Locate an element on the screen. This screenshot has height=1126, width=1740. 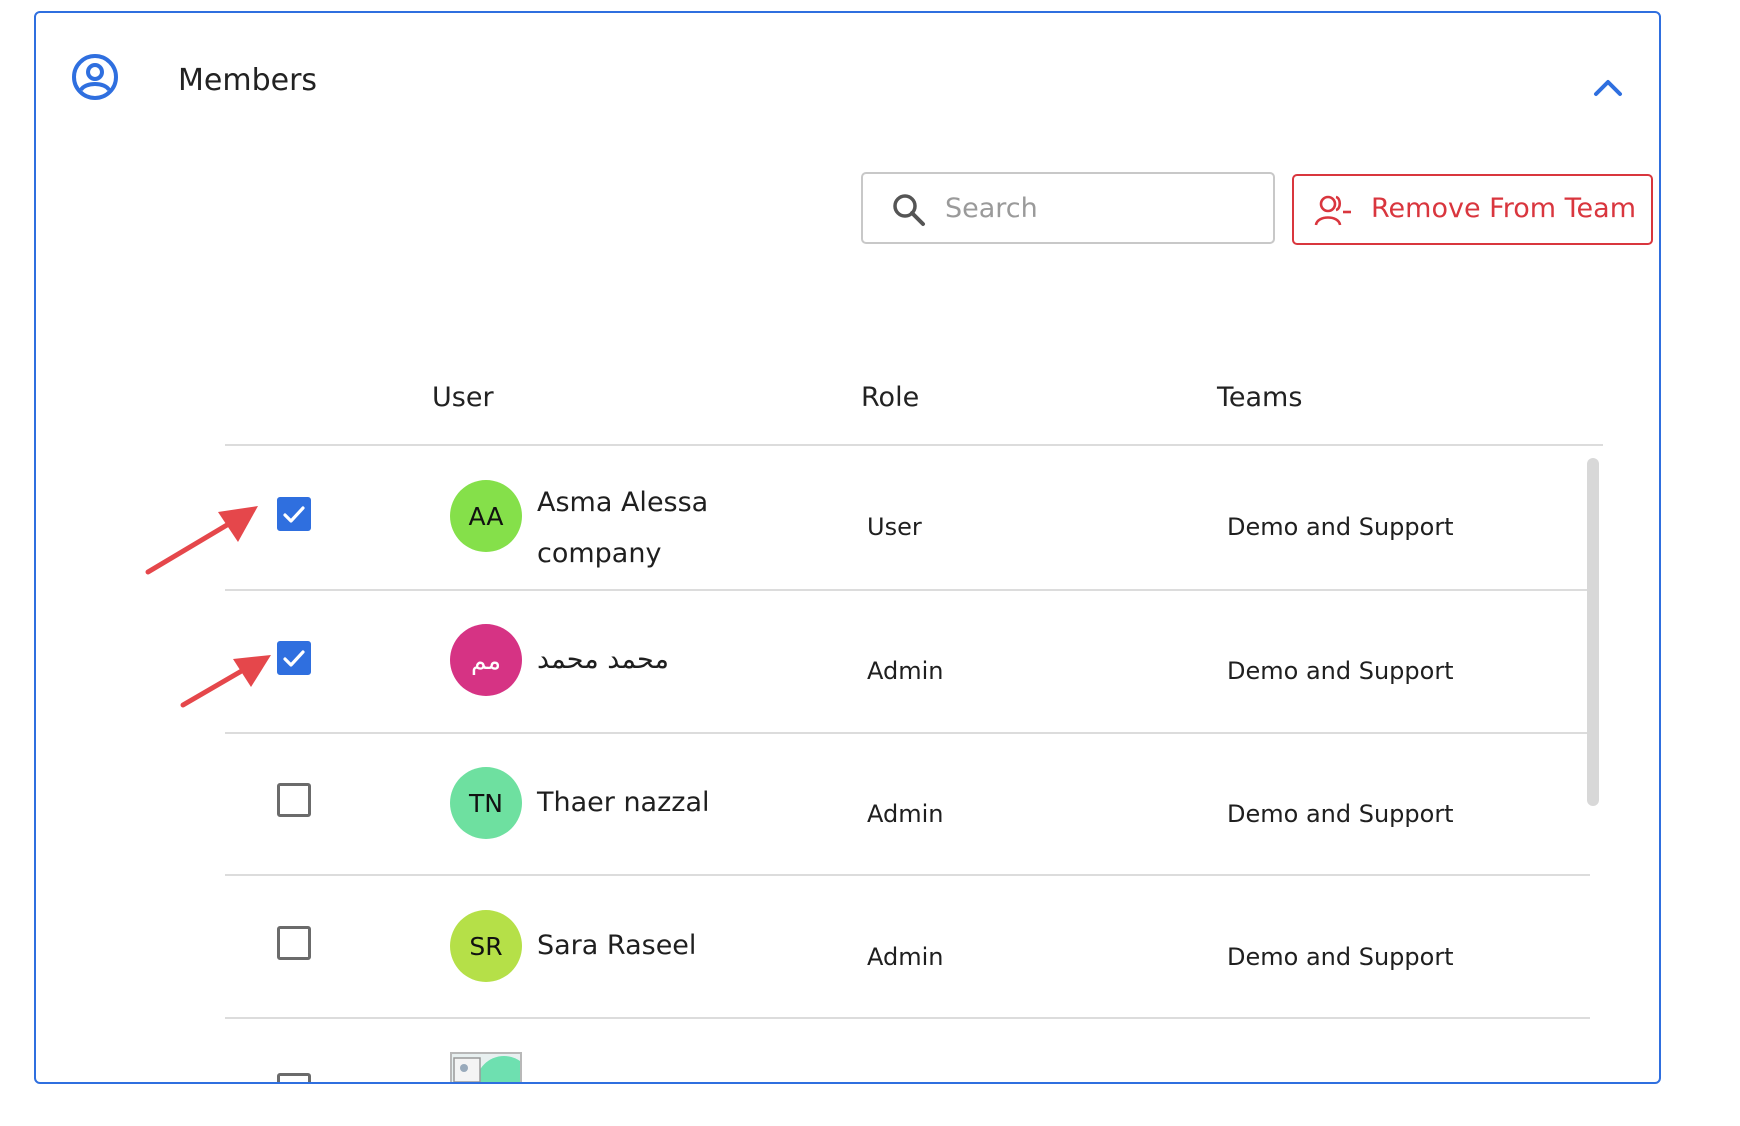
avatar-image is located at coordinates (486, 1067).